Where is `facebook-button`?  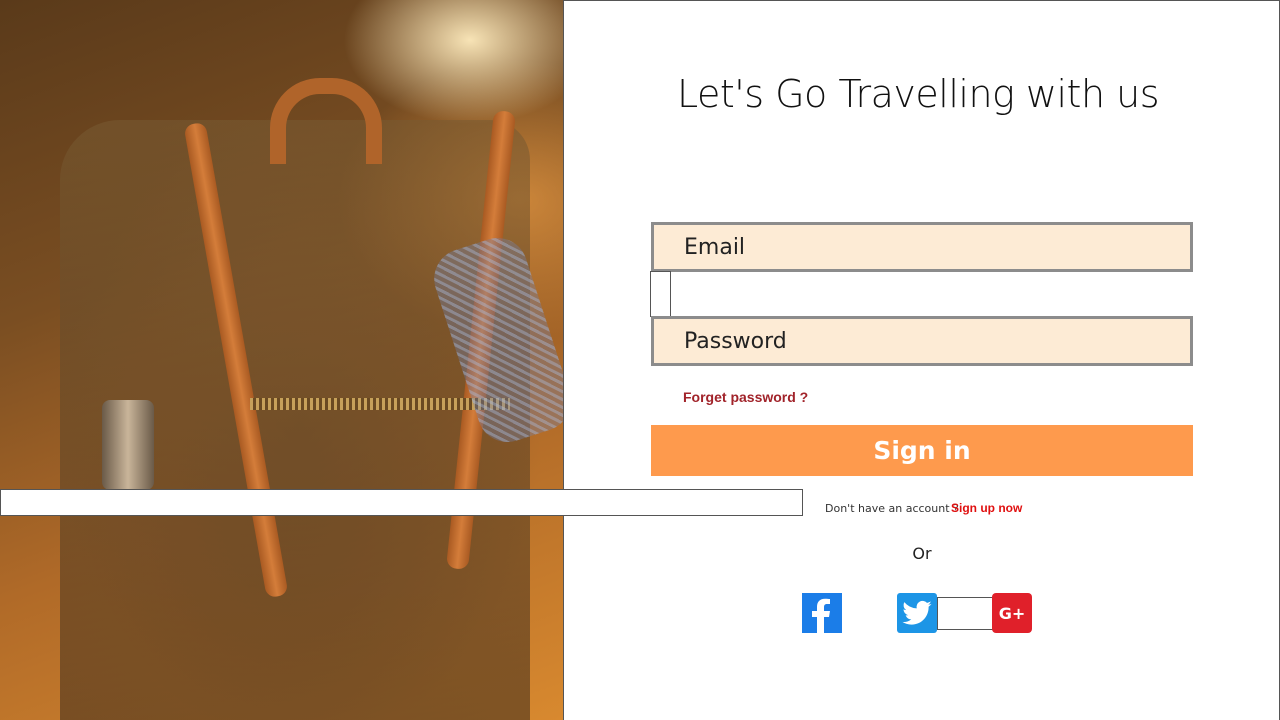 facebook-button is located at coordinates (822, 613).